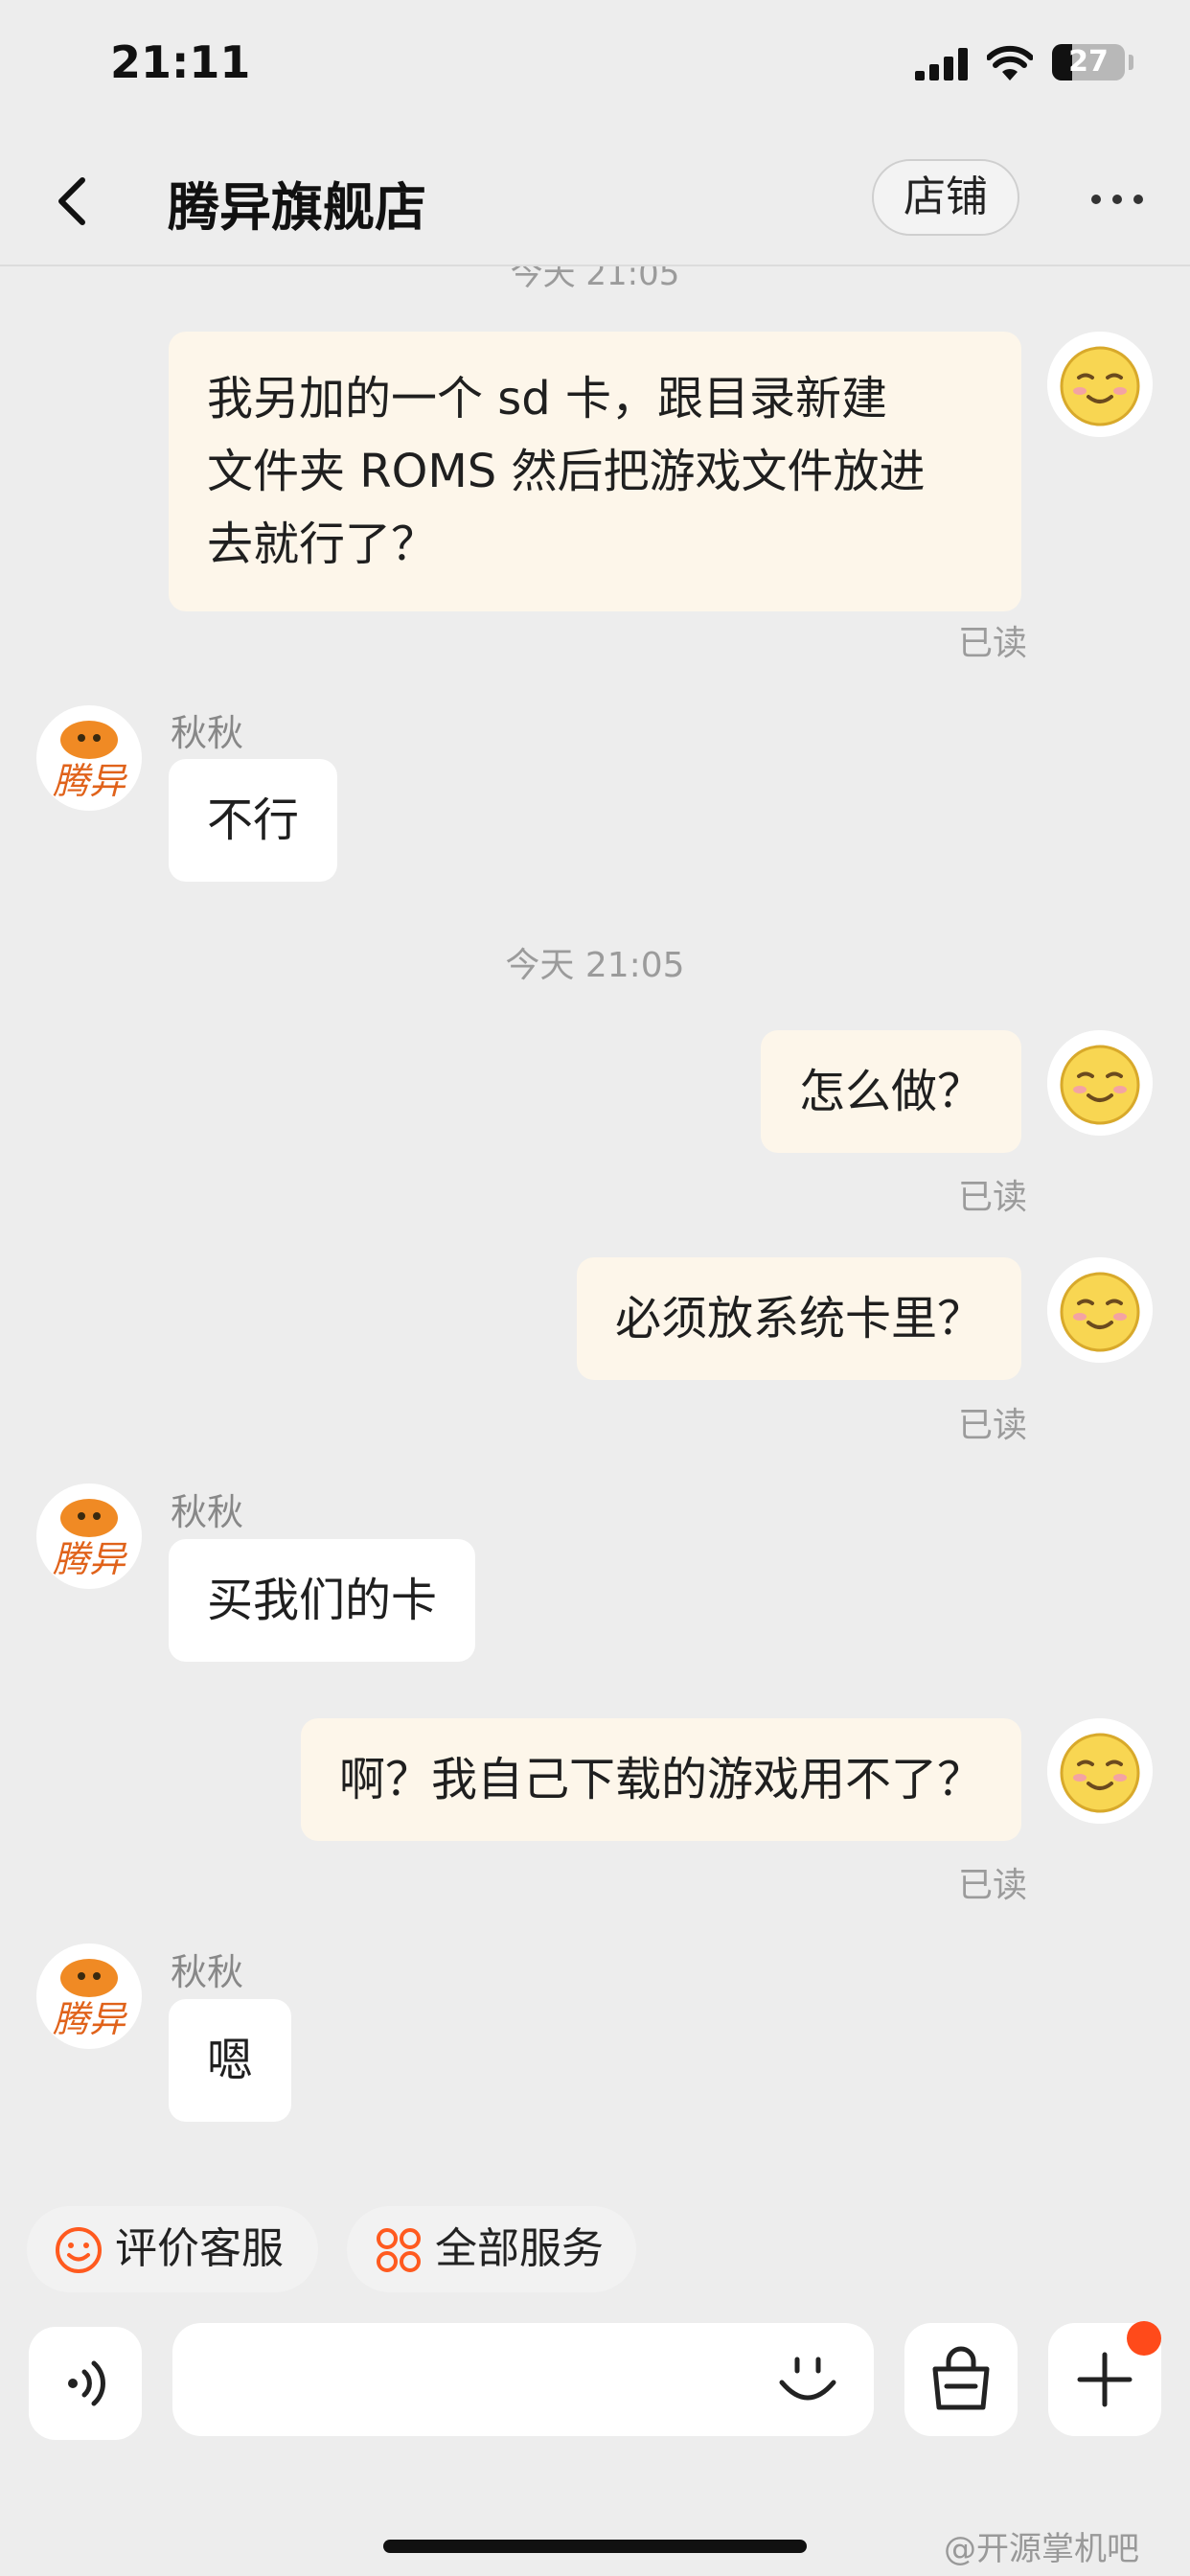 The image size is (1190, 2576). I want to click on battery-indicator: 27, so click(1089, 62).